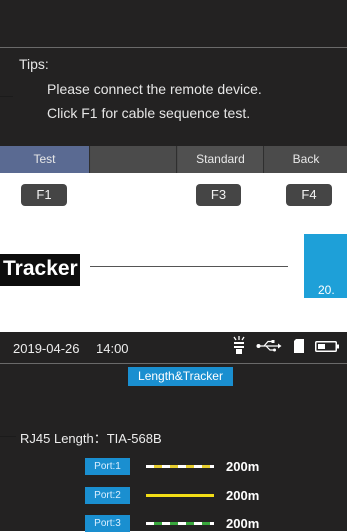  I want to click on section-title: Tracker, so click(40, 268).